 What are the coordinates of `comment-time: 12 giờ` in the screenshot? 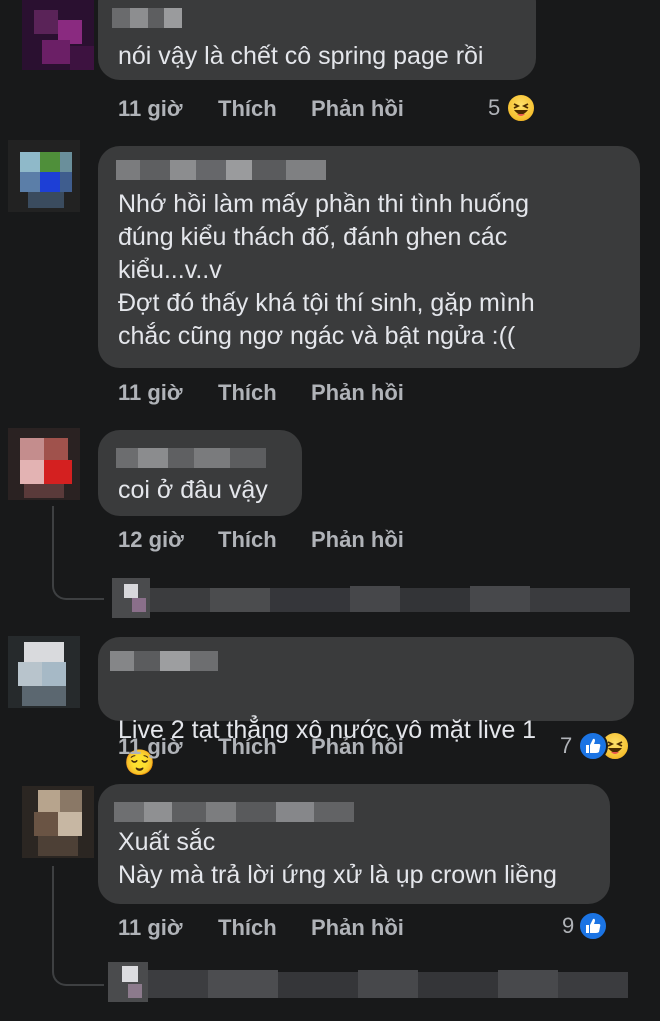 It's located at (151, 540).